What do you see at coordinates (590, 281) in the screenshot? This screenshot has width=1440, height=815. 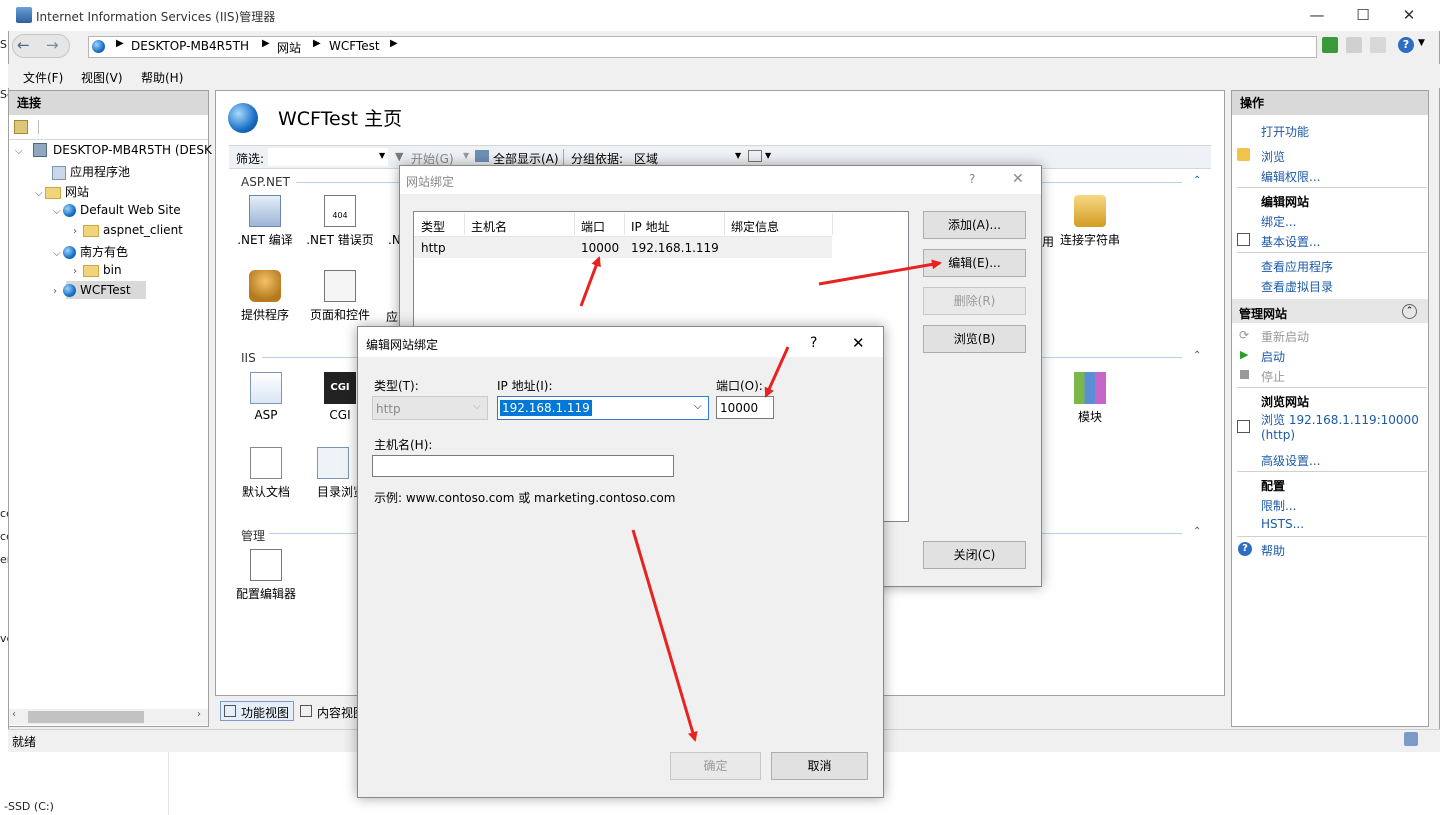 I see `annotation-arrow-port-cell` at bounding box center [590, 281].